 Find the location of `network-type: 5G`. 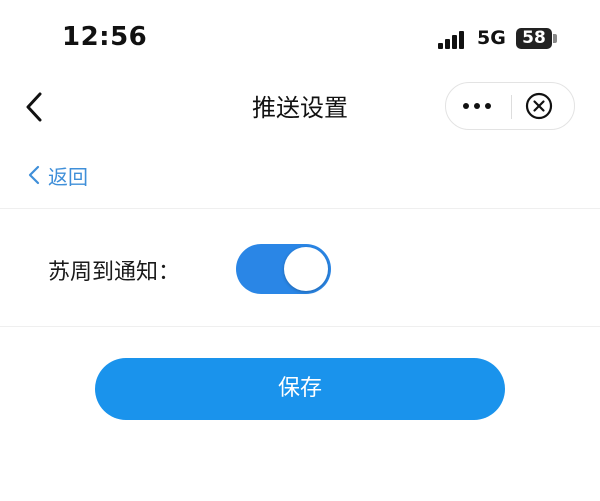

network-type: 5G is located at coordinates (491, 38).